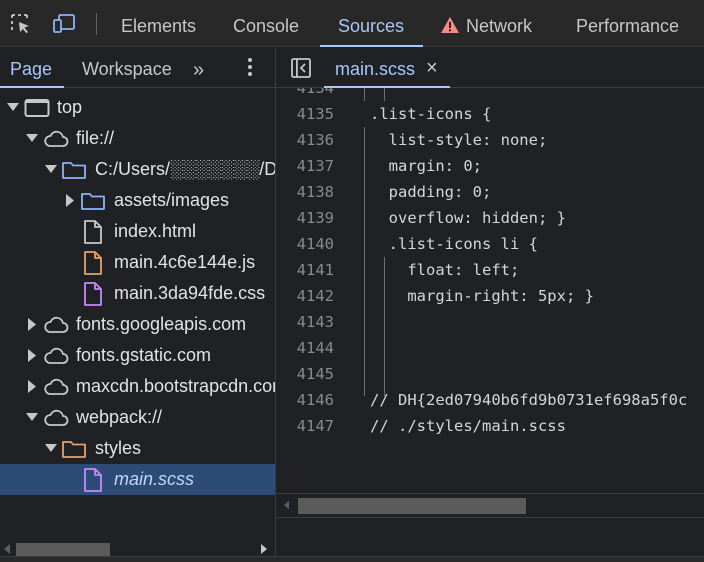  I want to click on tree-item-fonts-gstatic: fonts.gstatic.com, so click(137, 355).